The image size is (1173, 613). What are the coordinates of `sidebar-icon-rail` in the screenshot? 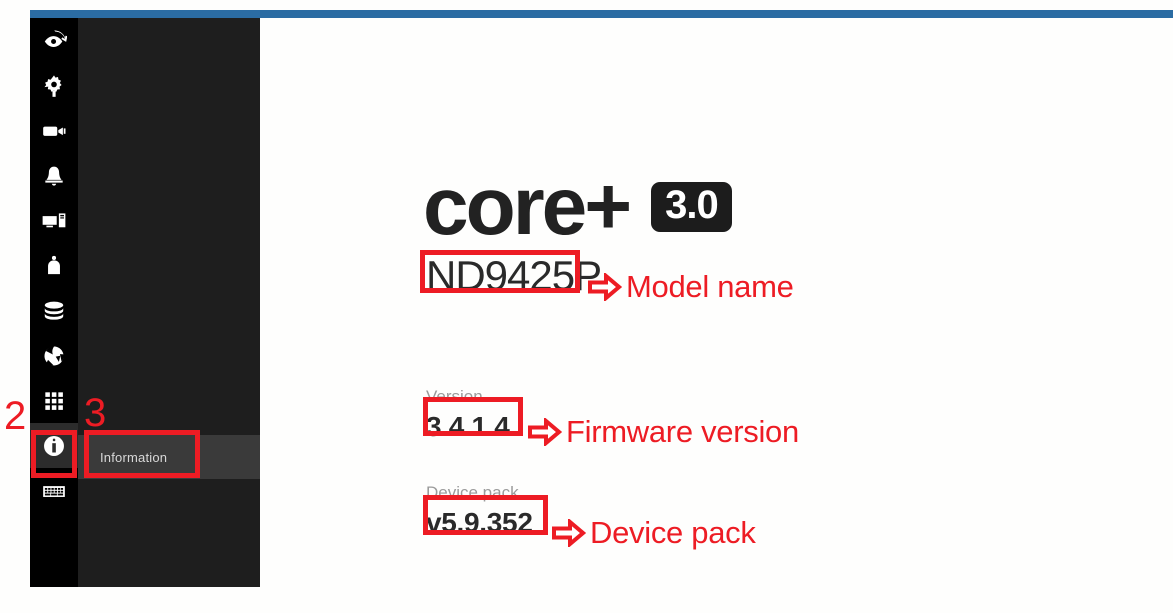 It's located at (54, 302).